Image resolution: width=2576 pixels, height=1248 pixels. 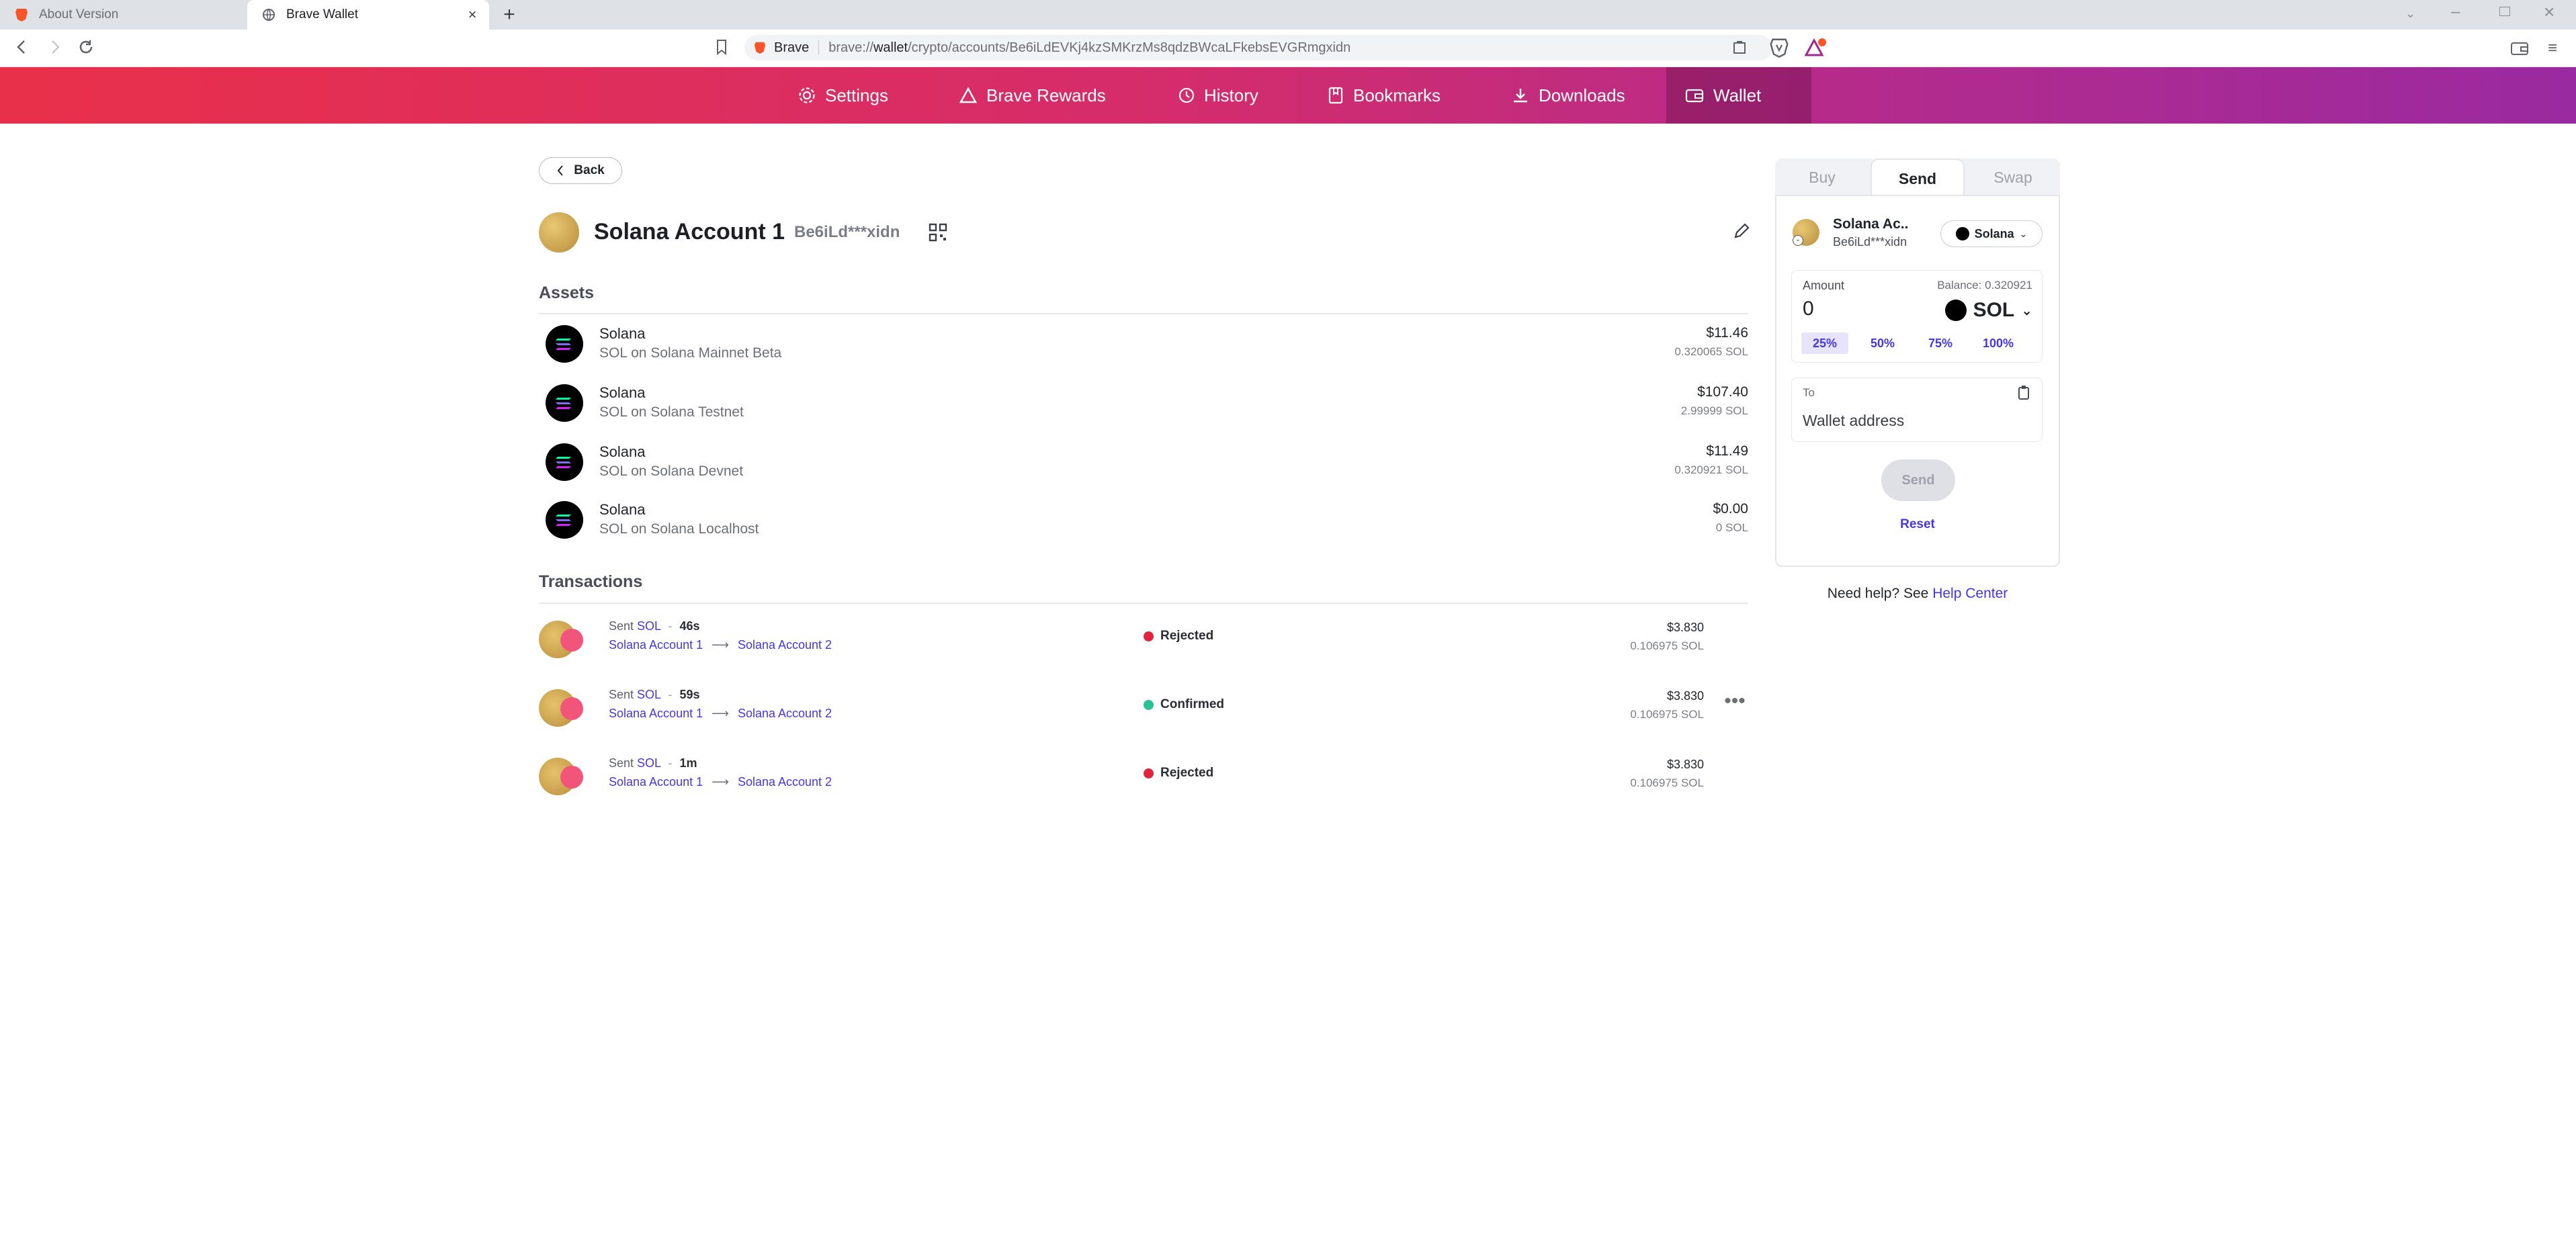 I want to click on edit-pencil-icon, so click(x=1741, y=231).